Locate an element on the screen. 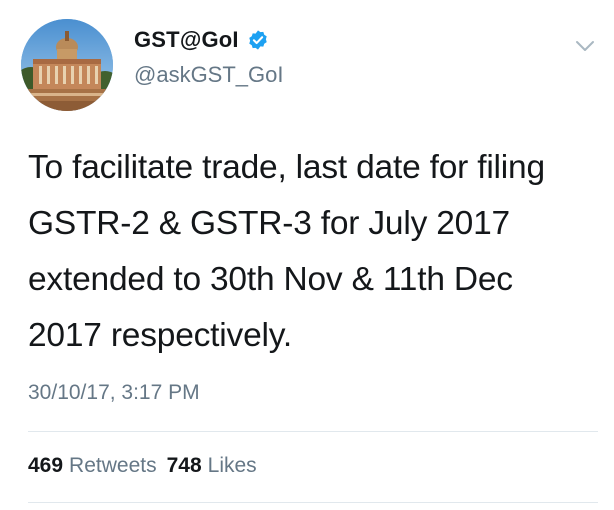 This screenshot has height=510, width=614. tweet-timestamp: 30/10/17, 3:17 PM is located at coordinates (114, 393).